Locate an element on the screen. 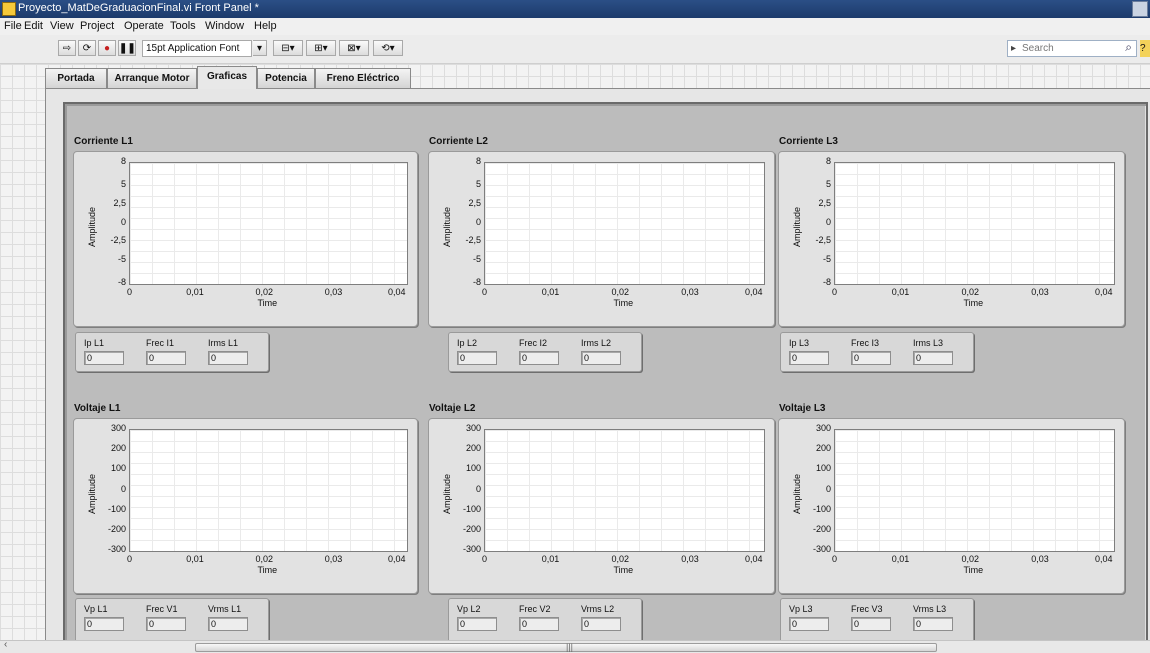 This screenshot has height=653, width=1150. frequency-indicator-label: Frec V2 is located at coordinates (535, 609).